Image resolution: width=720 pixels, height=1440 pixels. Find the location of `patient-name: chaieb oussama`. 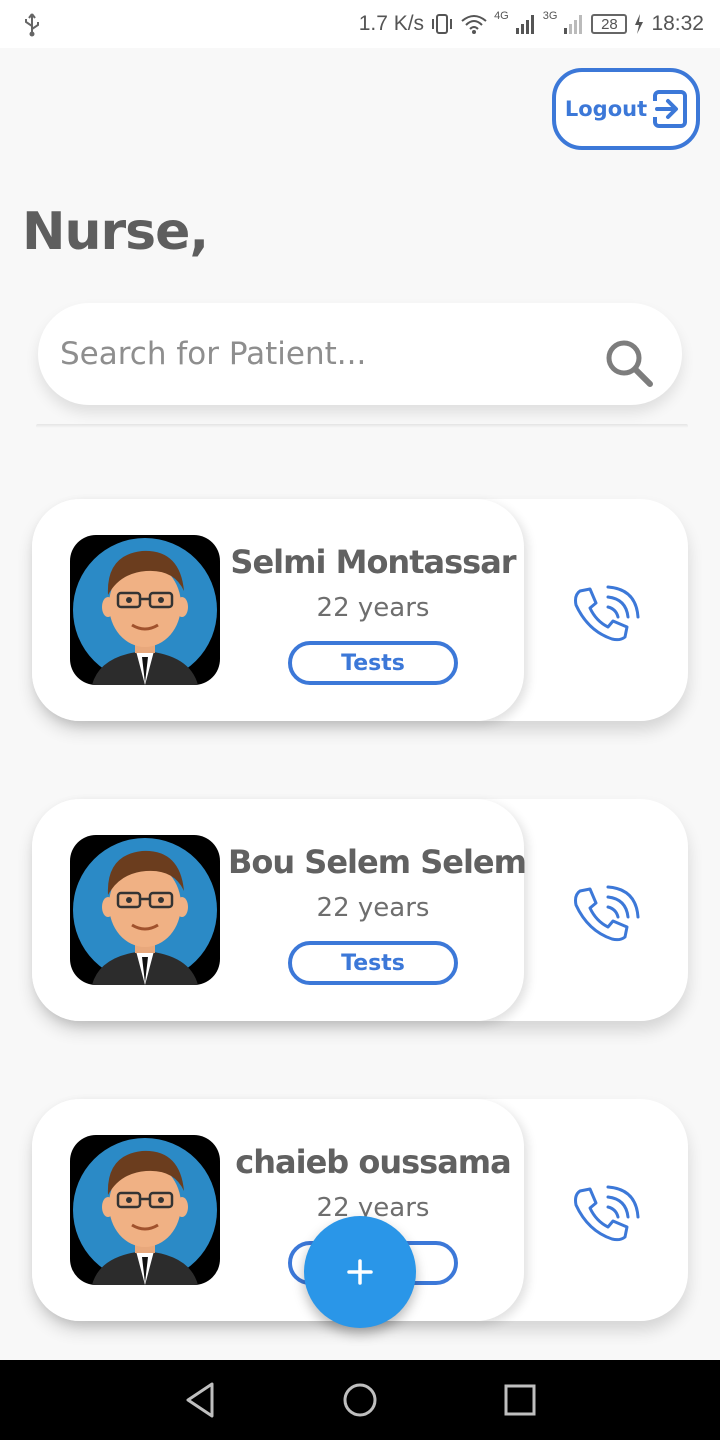

patient-name: chaieb oussama is located at coordinates (373, 1162).